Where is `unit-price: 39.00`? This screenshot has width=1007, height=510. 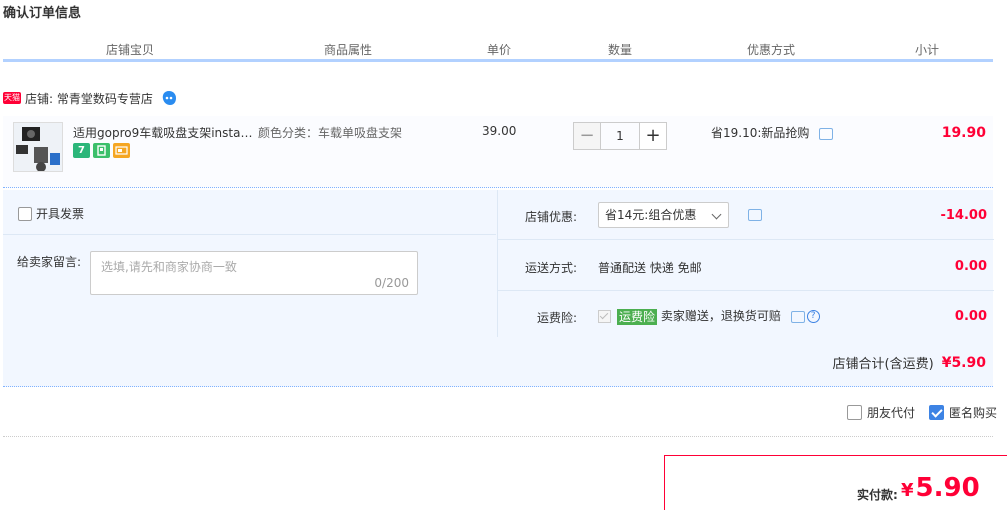 unit-price: 39.00 is located at coordinates (499, 131).